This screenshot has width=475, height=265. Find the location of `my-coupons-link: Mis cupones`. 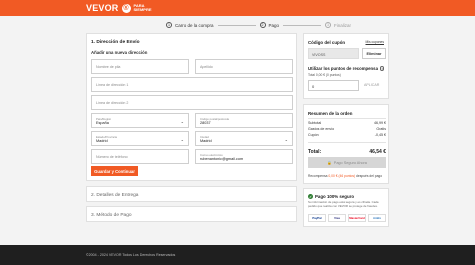

my-coupons-link: Mis cupones is located at coordinates (374, 42).